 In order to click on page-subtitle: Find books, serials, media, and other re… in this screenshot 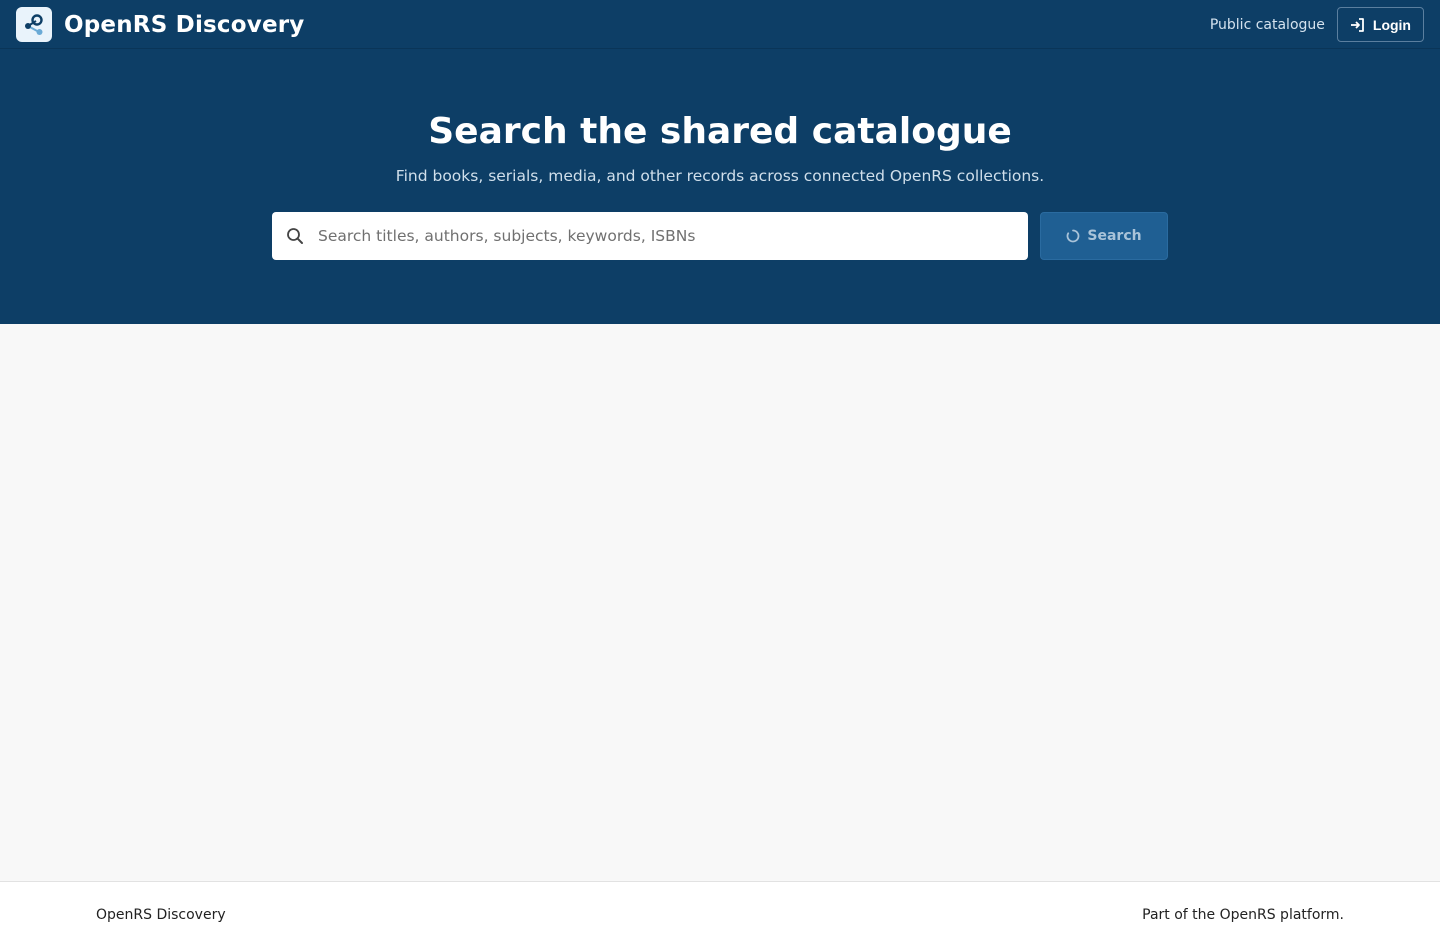, I will do `click(720, 176)`.